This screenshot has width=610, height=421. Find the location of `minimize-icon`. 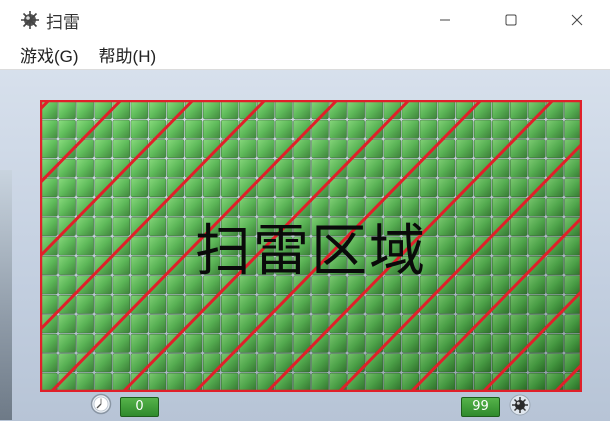

minimize-icon is located at coordinates (445, 20).